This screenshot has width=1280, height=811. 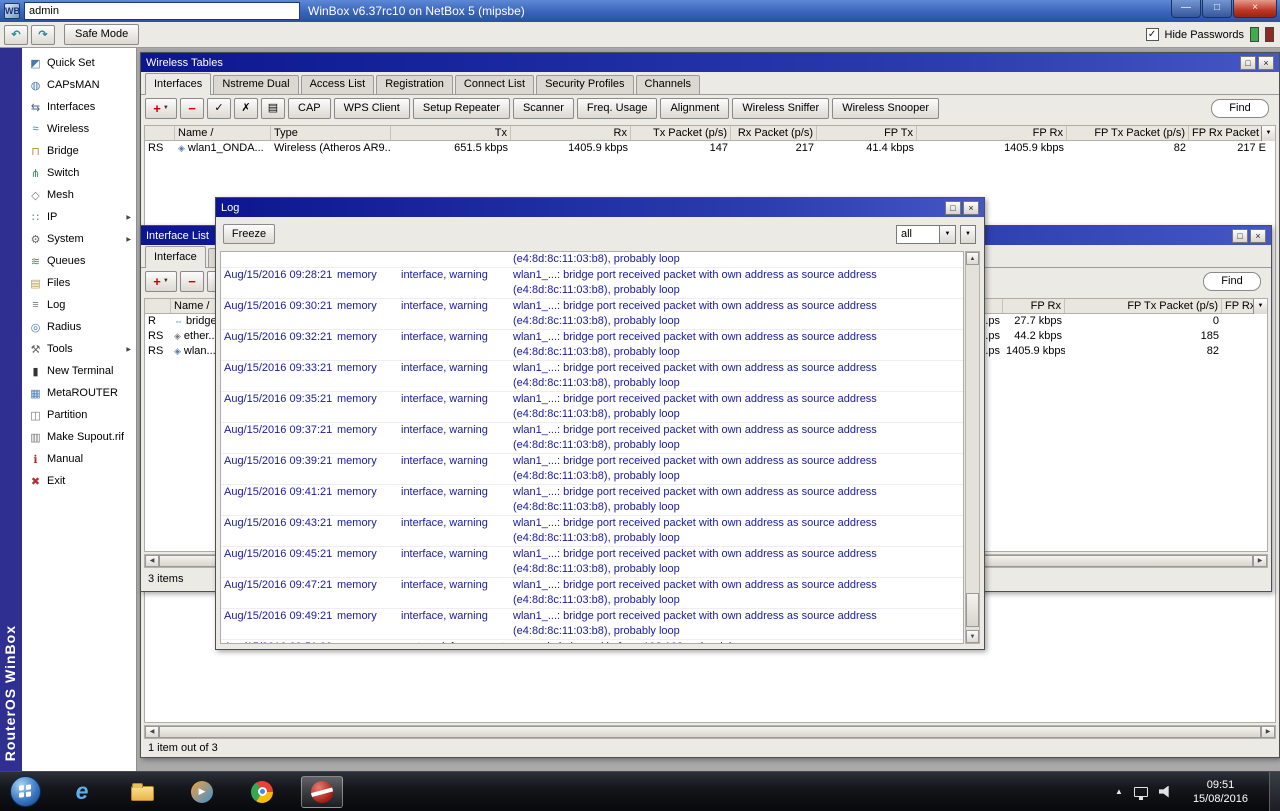 What do you see at coordinates (774, 133) in the screenshot?
I see `wireless-header-rx-packet-p-s: Rx Packet (p/s)` at bounding box center [774, 133].